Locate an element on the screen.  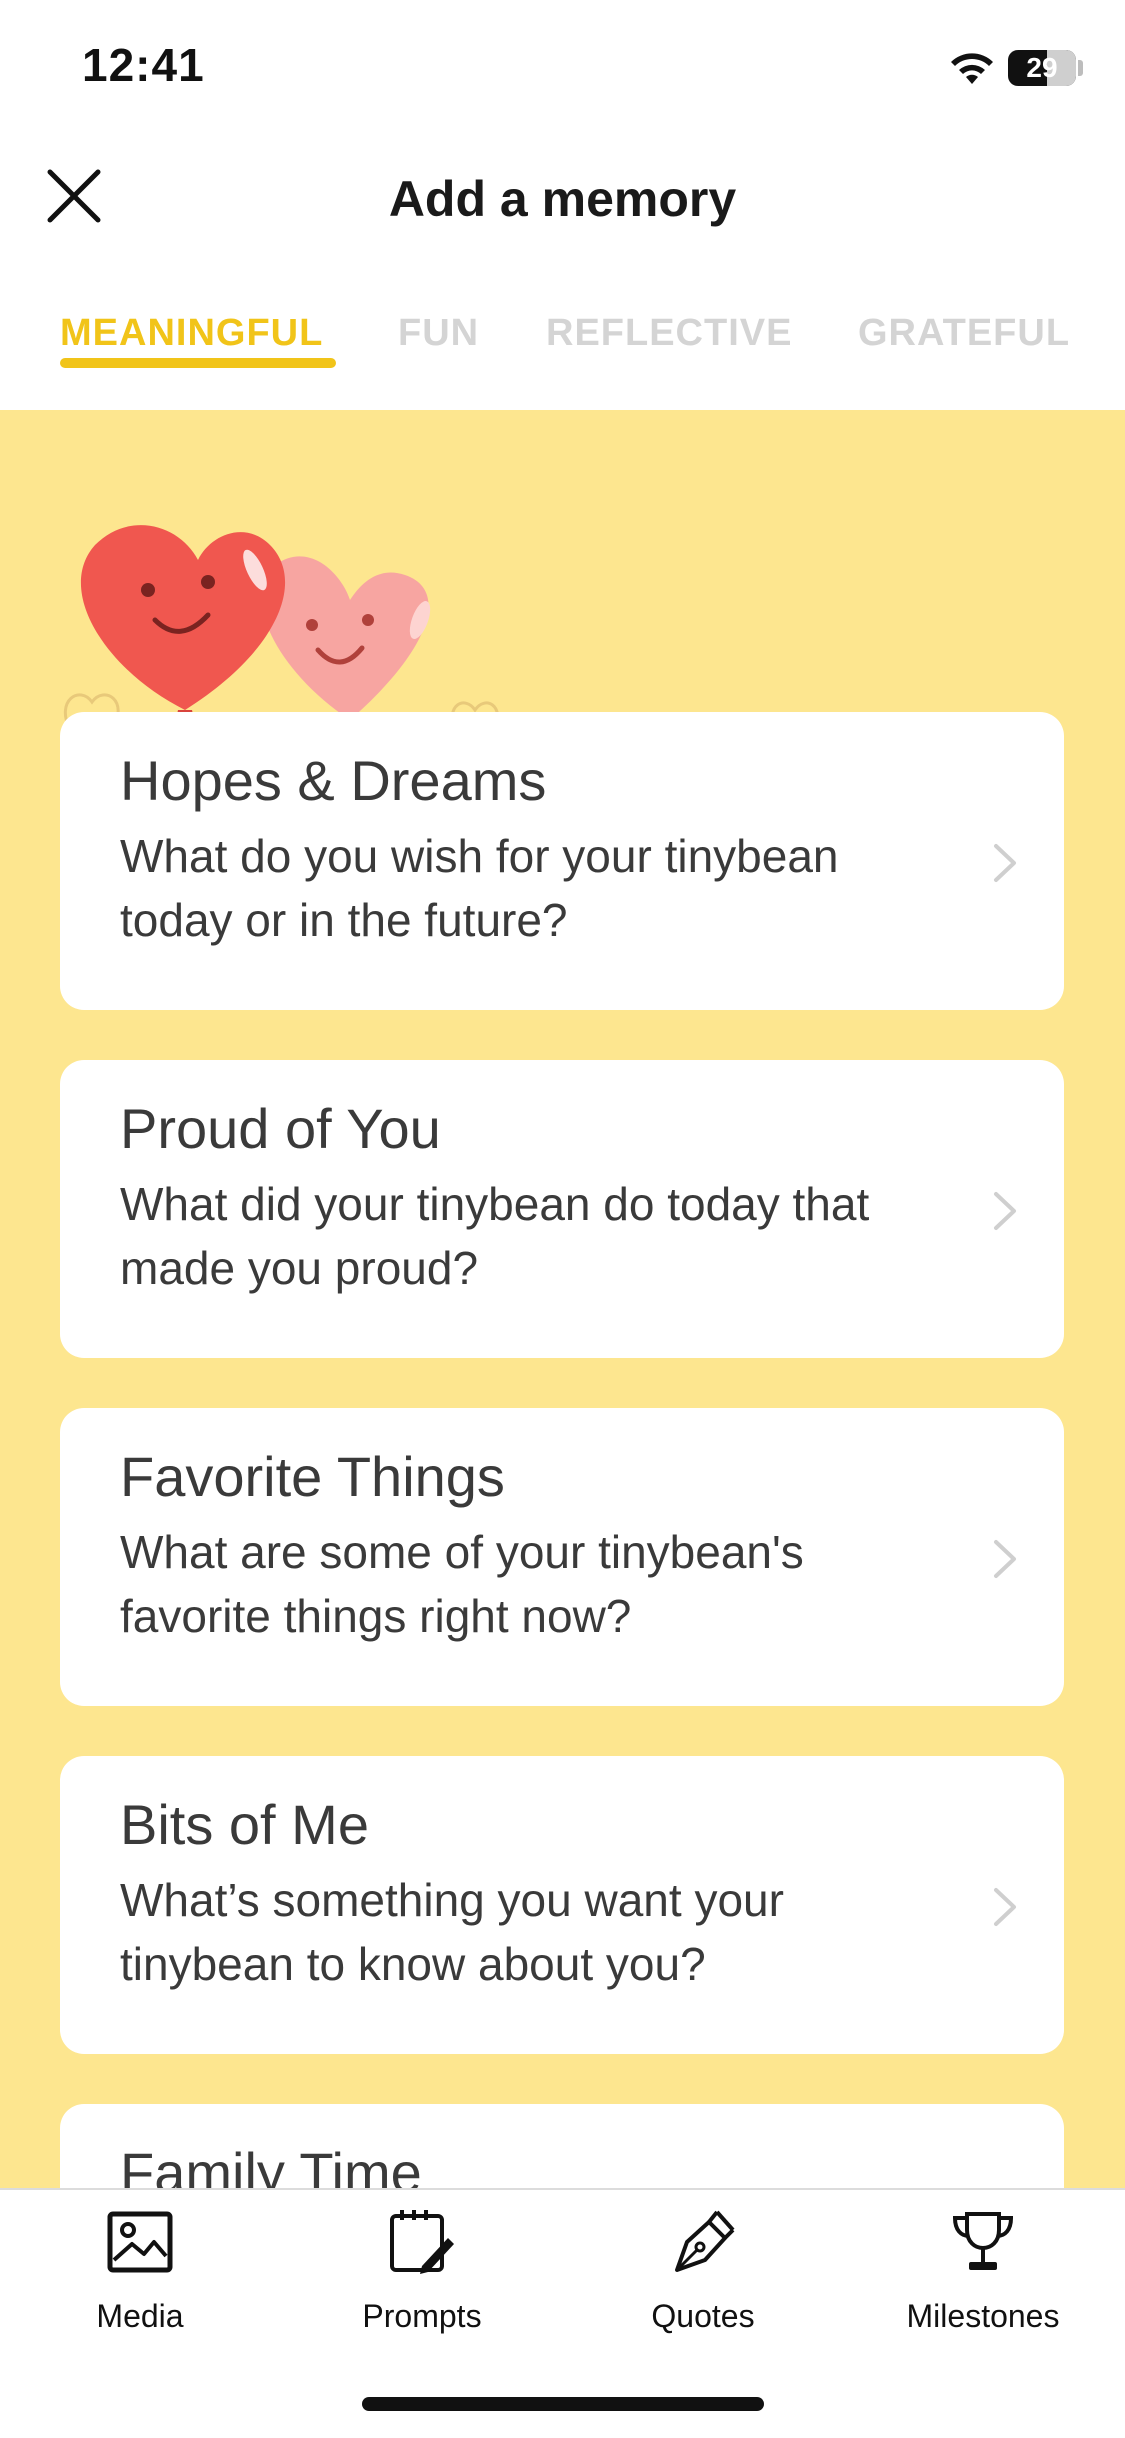
notepad-pen-icon is located at coordinates (422, 2242).